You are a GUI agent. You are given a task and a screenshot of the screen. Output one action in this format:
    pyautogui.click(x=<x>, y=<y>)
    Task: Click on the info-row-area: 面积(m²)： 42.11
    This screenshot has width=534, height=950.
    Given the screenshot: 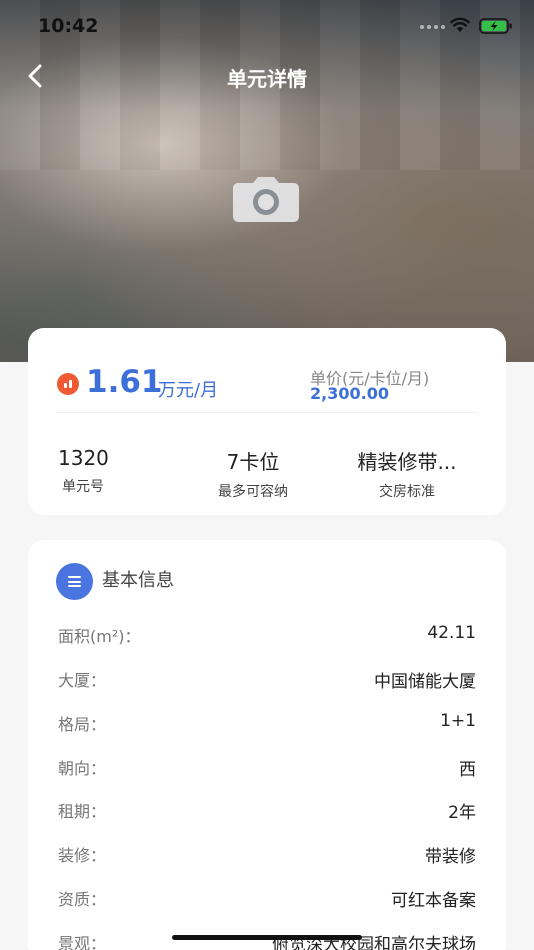 What is the action you would take?
    pyautogui.click(x=267, y=636)
    